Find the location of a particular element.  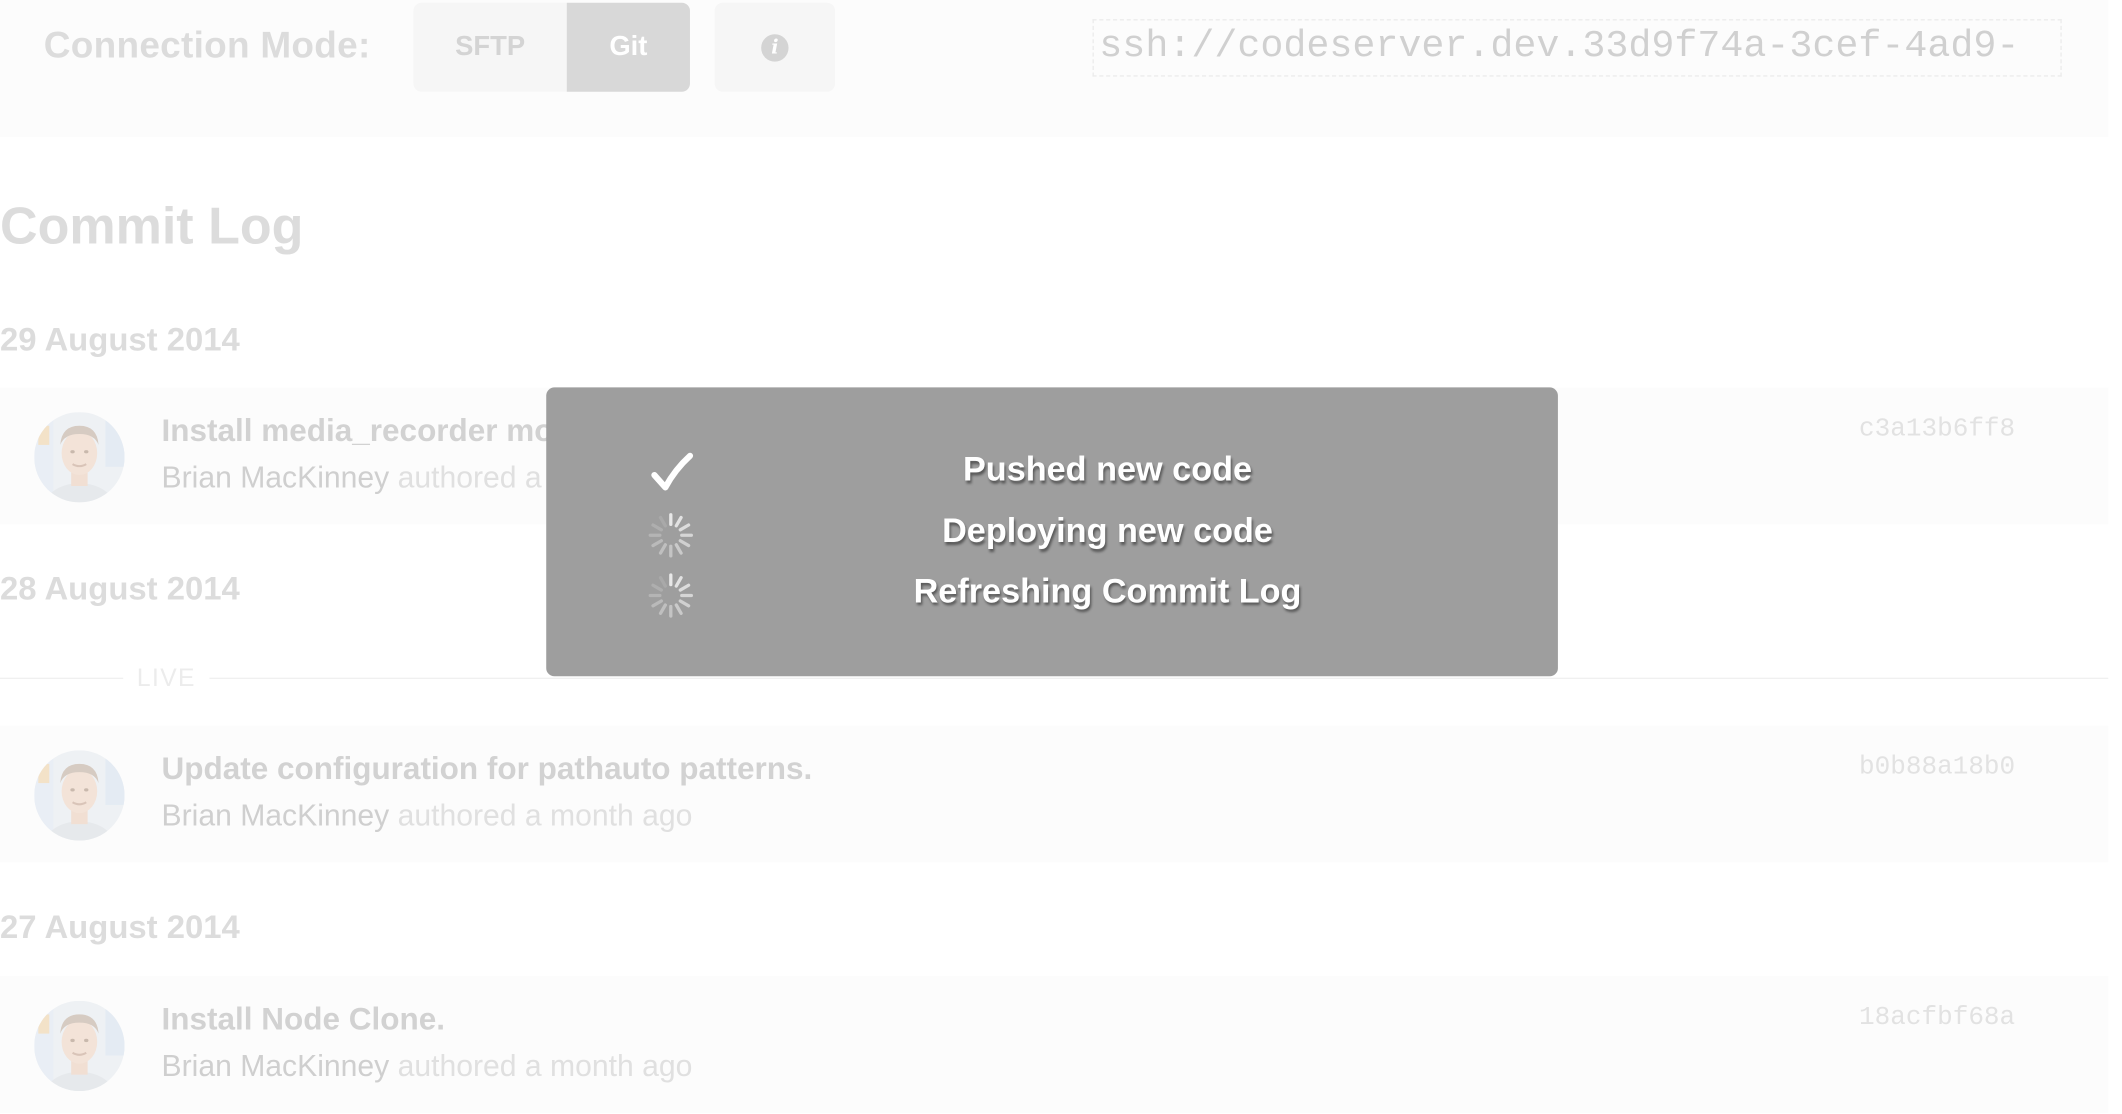

commit-hash: 18acfbf68a is located at coordinates (1937, 1017).